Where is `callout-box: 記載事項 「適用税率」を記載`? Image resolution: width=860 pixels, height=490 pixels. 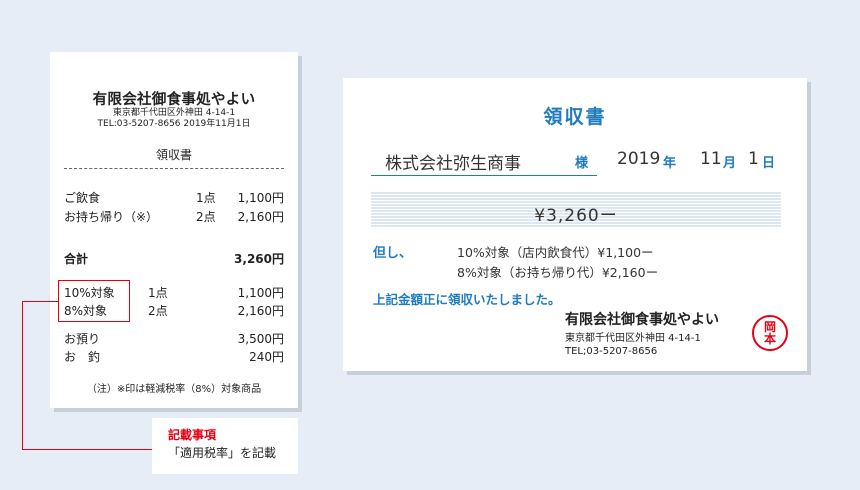
callout-box: 記載事項 「適用税率」を記載 is located at coordinates (225, 446).